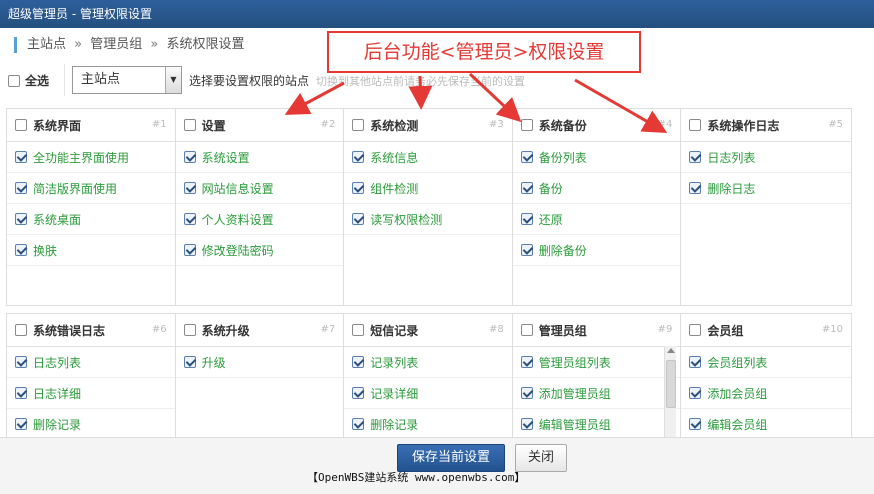  I want to click on permission-item: 删除日志, so click(766, 188).